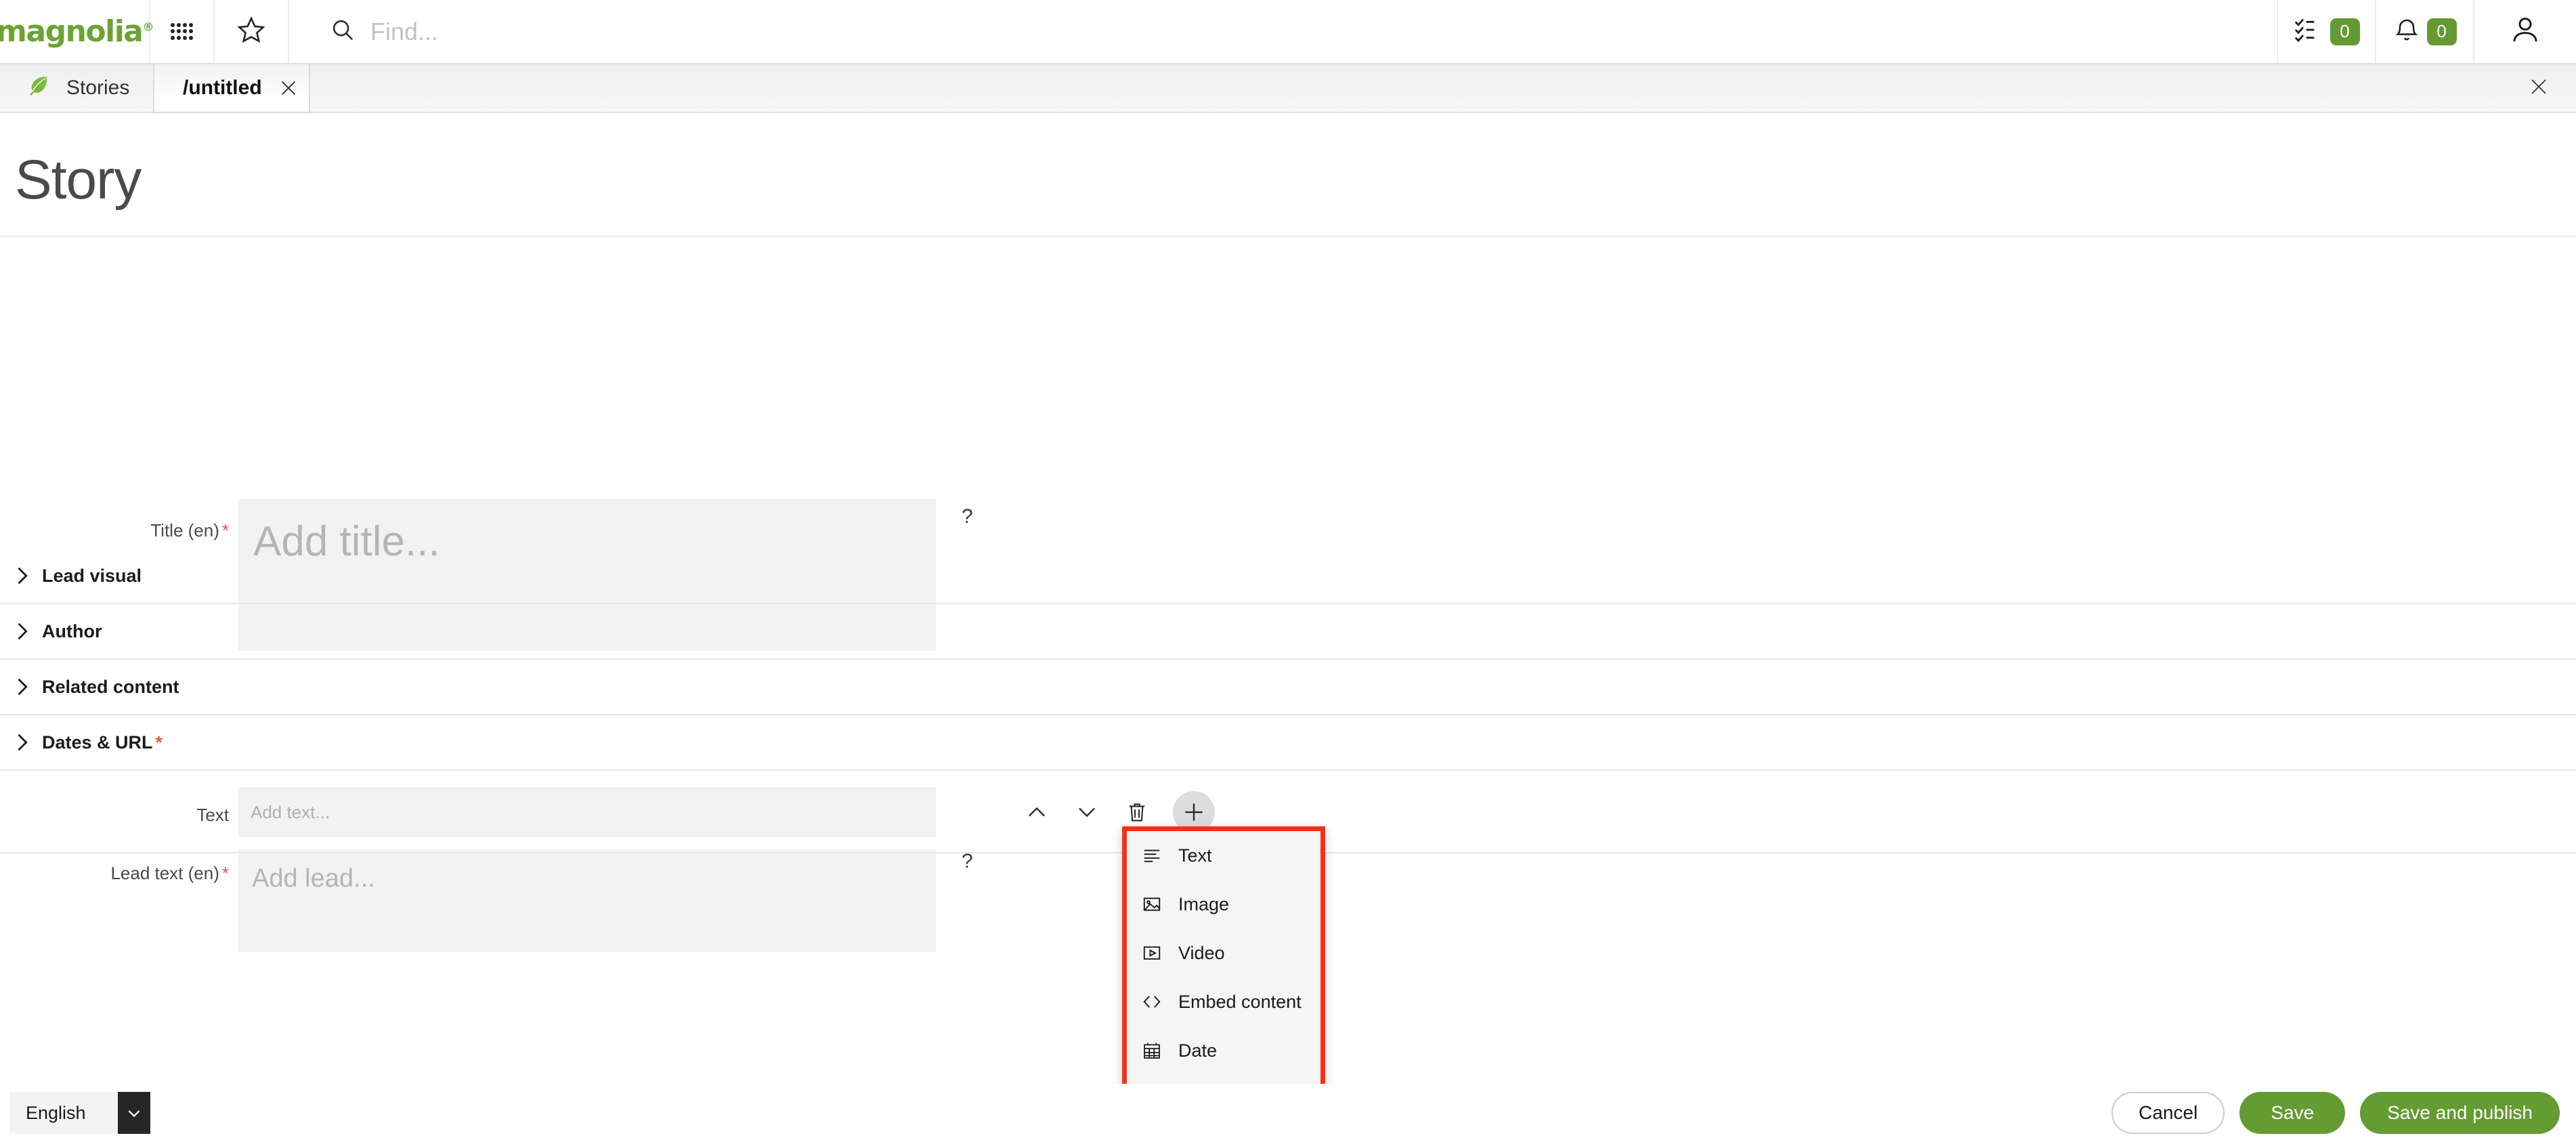  What do you see at coordinates (967, 516) in the screenshot?
I see `title-help-icon: ?` at bounding box center [967, 516].